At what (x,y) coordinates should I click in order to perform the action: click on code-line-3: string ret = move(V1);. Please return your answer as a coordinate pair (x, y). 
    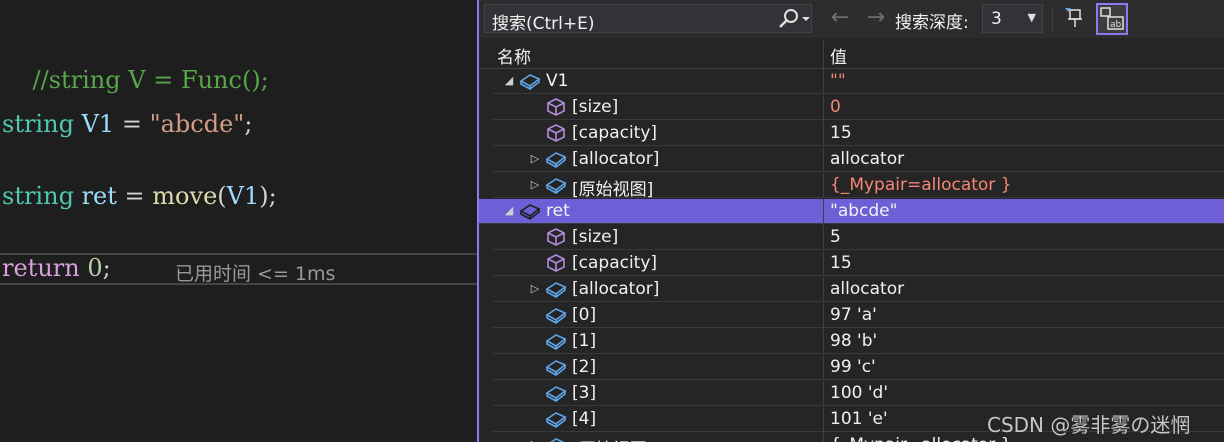
    Looking at the image, I should click on (139, 196).